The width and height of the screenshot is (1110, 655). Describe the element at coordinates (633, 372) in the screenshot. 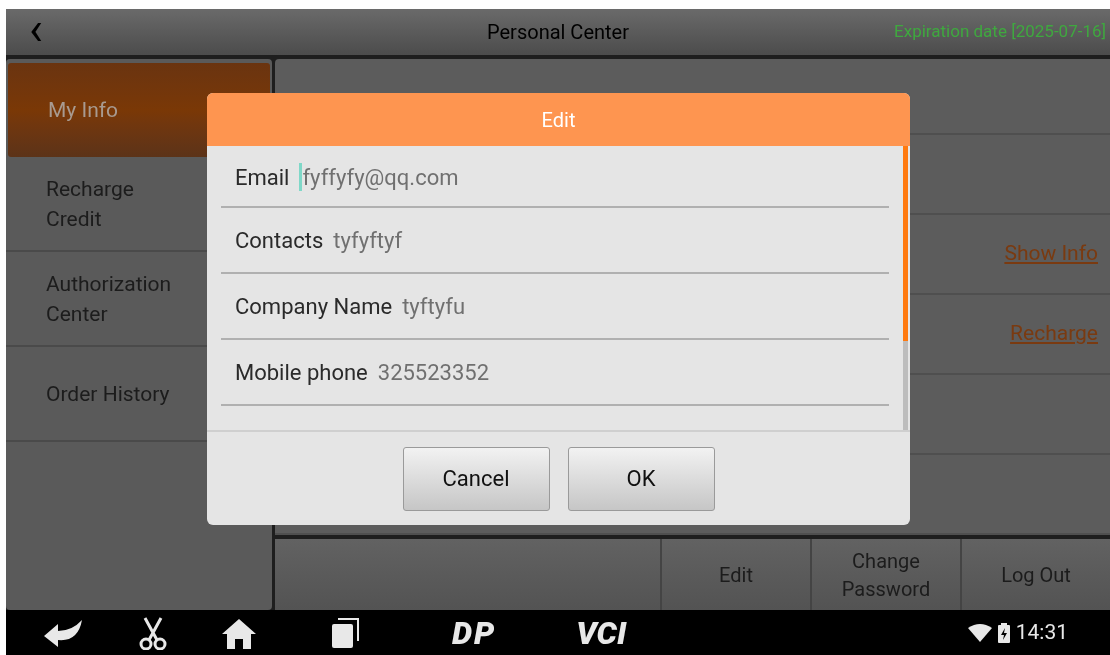

I see `input-field: 325523352` at that location.